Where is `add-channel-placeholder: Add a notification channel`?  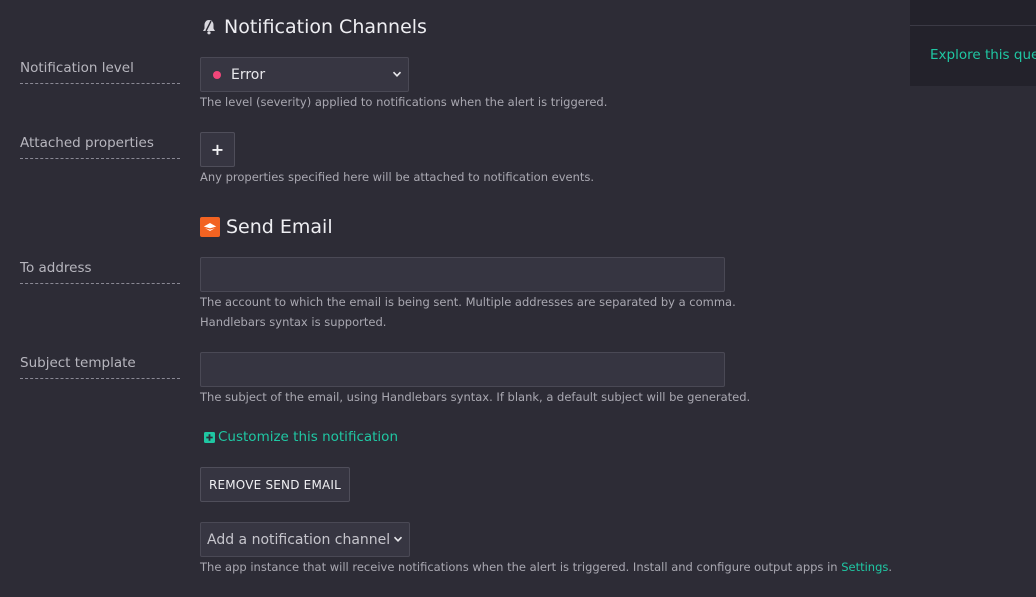 add-channel-placeholder: Add a notification channel is located at coordinates (299, 539).